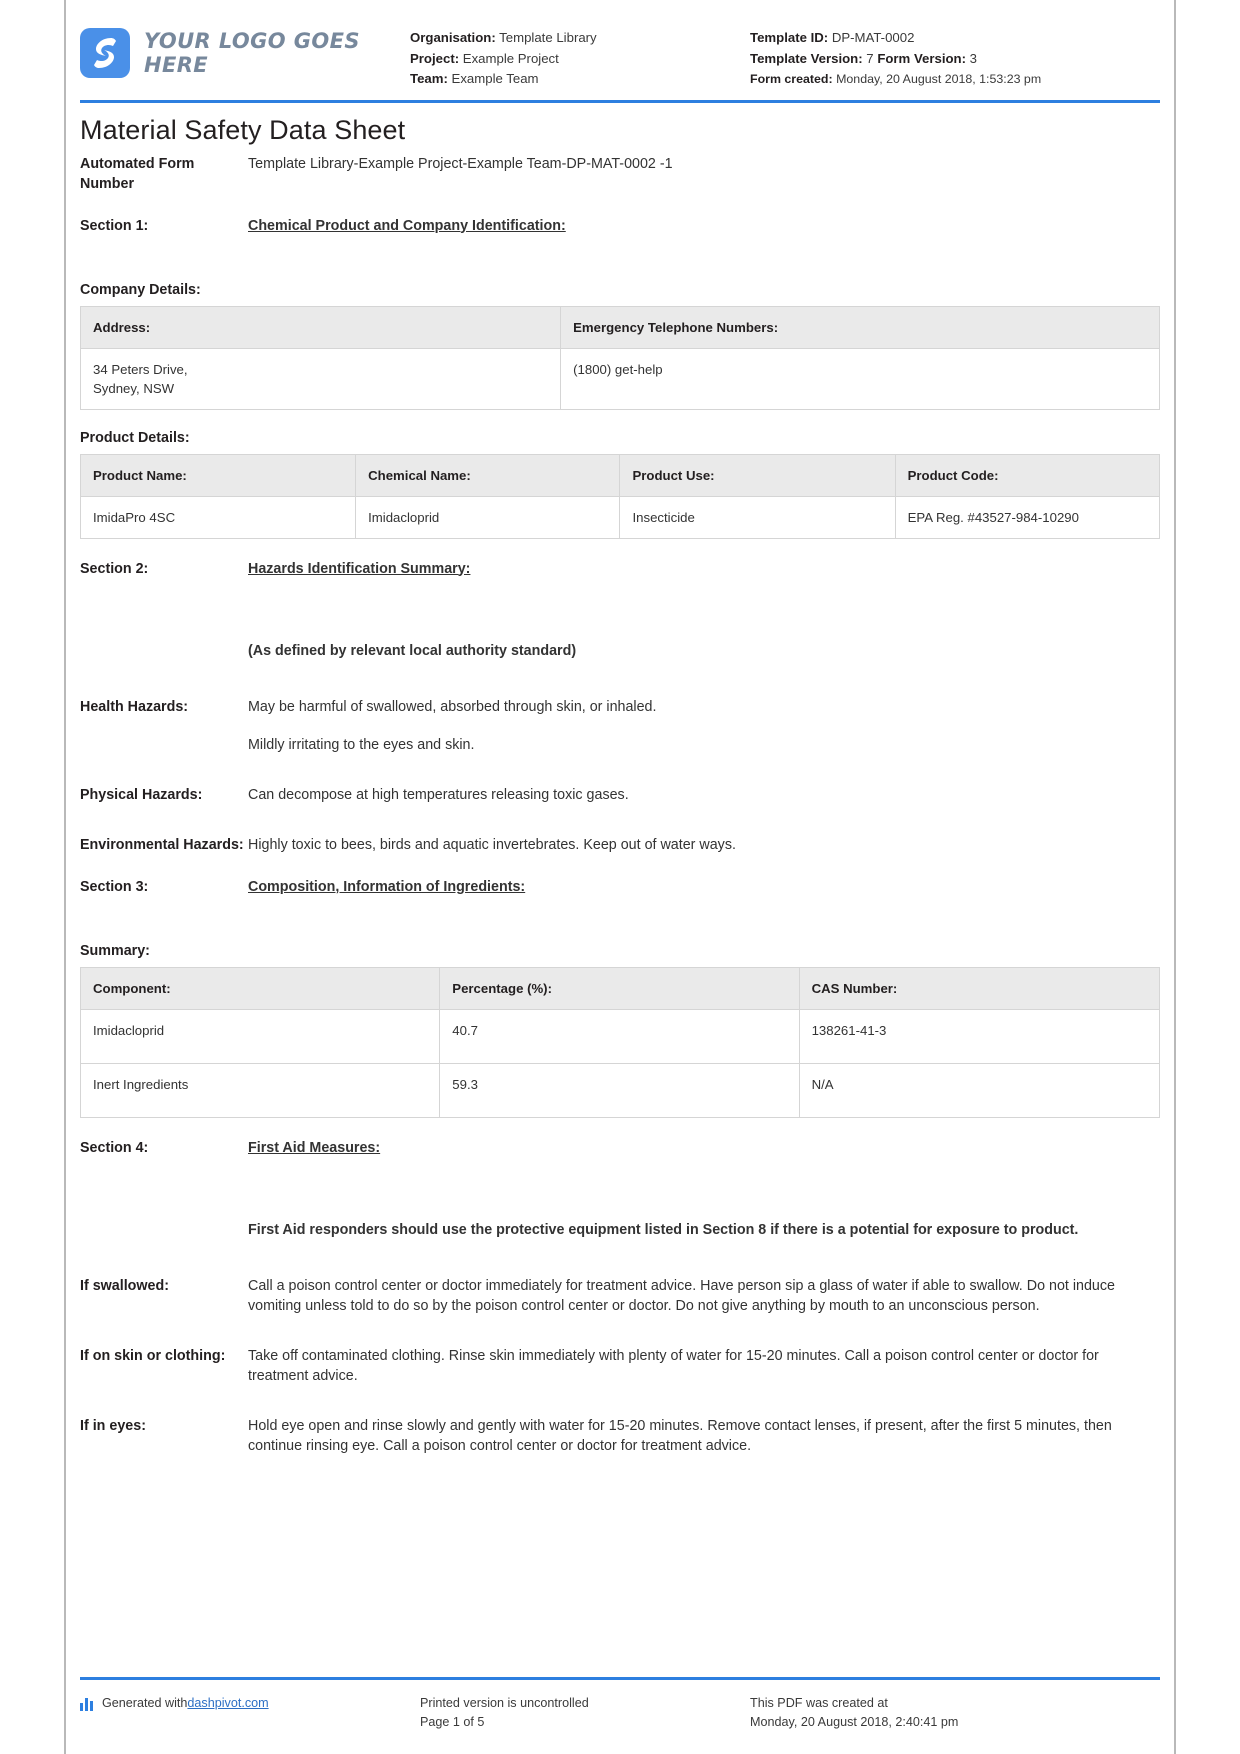 Image resolution: width=1240 pixels, height=1754 pixels. What do you see at coordinates (320, 327) in the screenshot?
I see `col-address: Address:` at bounding box center [320, 327].